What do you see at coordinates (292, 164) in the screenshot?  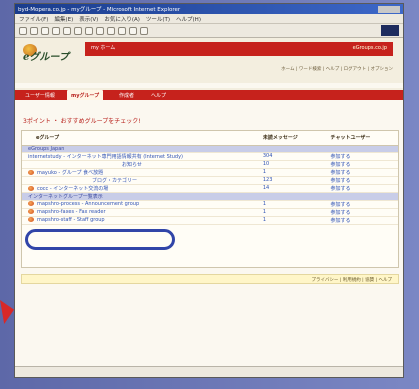 I see `unread-count: 10` at bounding box center [292, 164].